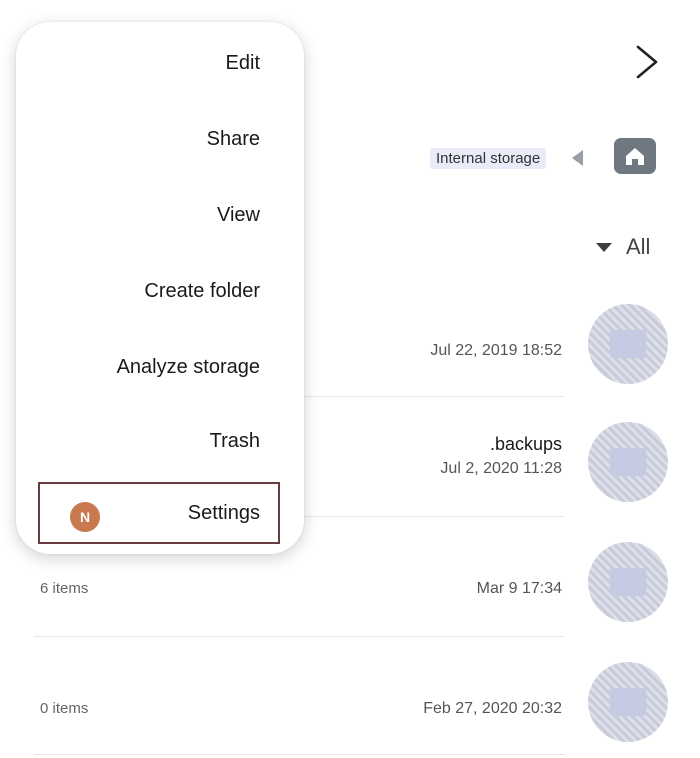 The width and height of the screenshot is (700, 758). Describe the element at coordinates (492, 708) in the screenshot. I see `folder-date: Feb 27, 2020 20:32` at that location.